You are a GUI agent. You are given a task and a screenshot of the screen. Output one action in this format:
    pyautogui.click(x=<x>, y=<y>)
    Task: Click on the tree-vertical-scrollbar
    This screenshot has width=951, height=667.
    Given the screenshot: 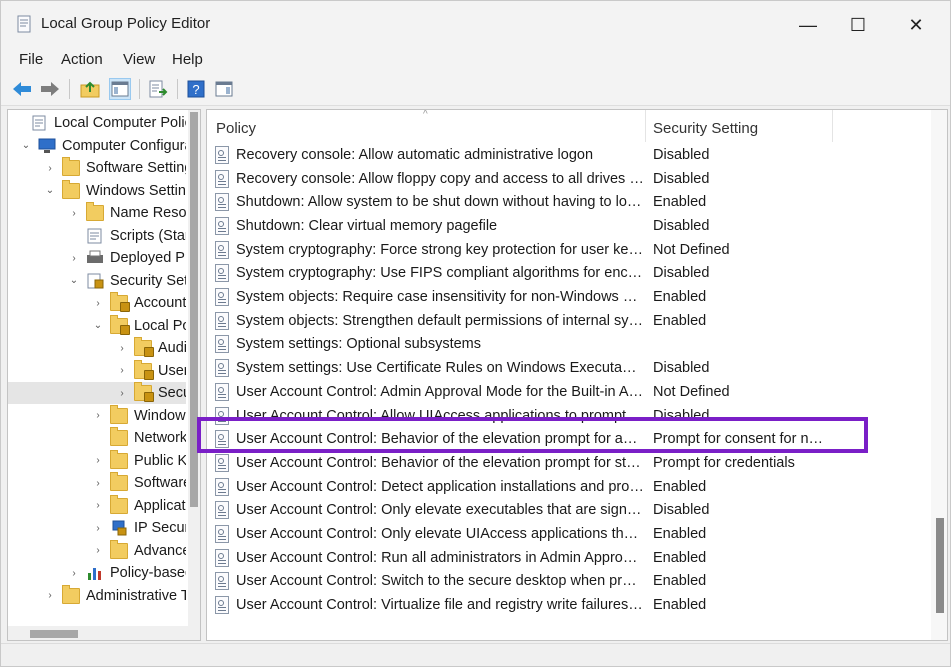 What is the action you would take?
    pyautogui.click(x=194, y=375)
    